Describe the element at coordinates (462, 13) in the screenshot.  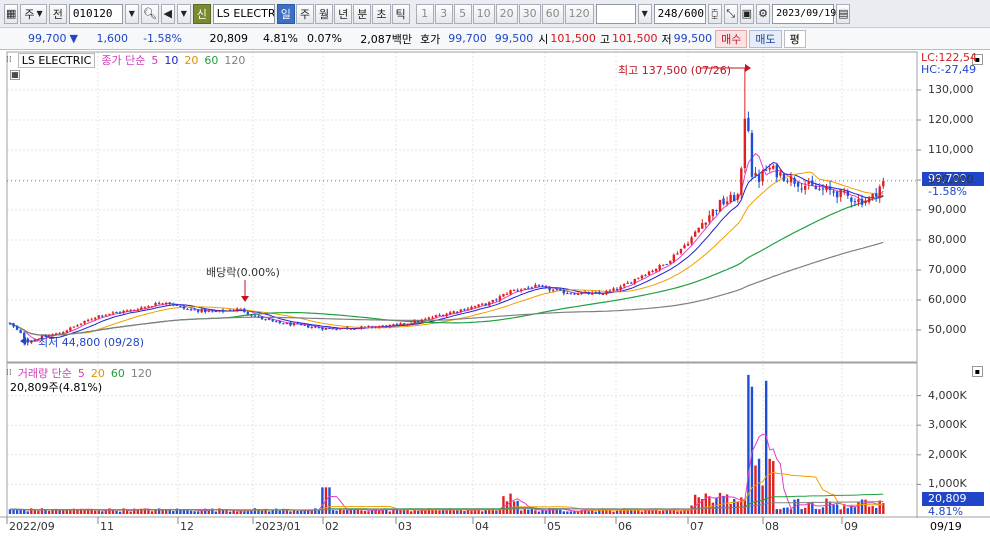
I see `interval-tab-5: 5` at that location.